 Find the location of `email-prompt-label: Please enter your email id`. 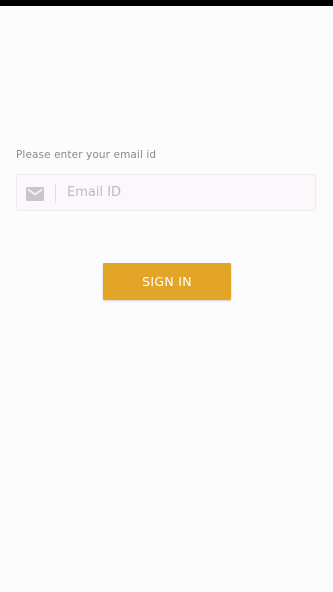

email-prompt-label: Please enter your email id is located at coordinates (86, 155).